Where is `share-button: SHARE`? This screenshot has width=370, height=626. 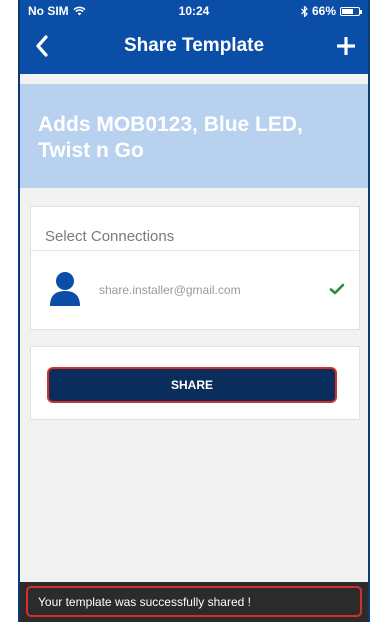 share-button: SHARE is located at coordinates (192, 385).